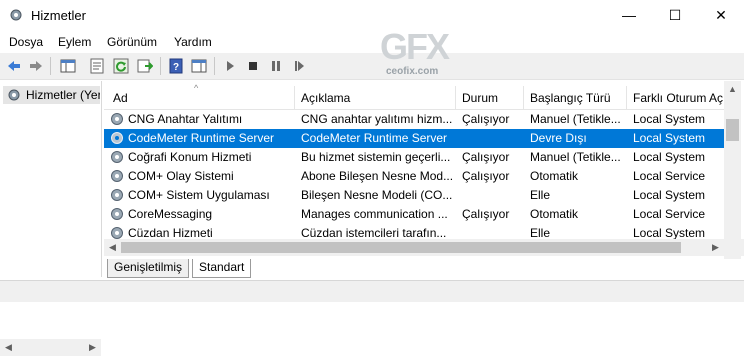 The height and width of the screenshot is (356, 744). I want to click on menu-dosya: Dosya, so click(26, 42).